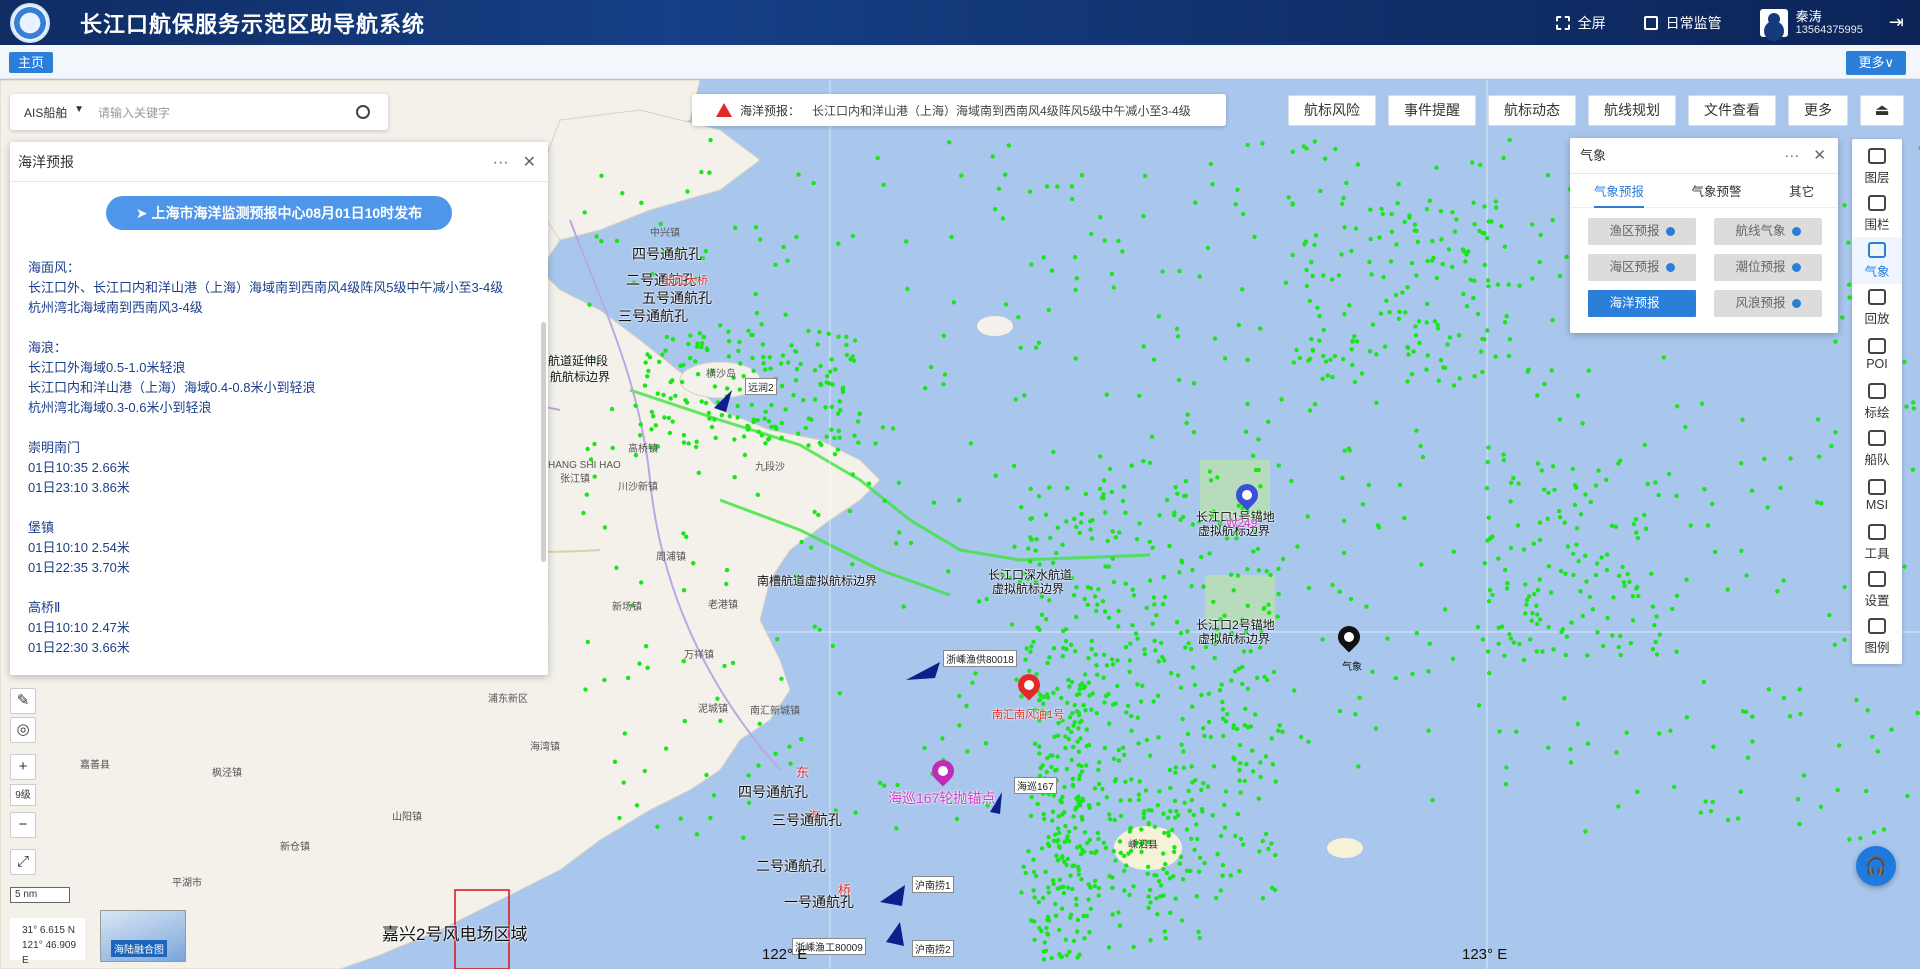 The height and width of the screenshot is (969, 1920). What do you see at coordinates (1801, 190) in the screenshot?
I see `tab-weather-other: 其它` at bounding box center [1801, 190].